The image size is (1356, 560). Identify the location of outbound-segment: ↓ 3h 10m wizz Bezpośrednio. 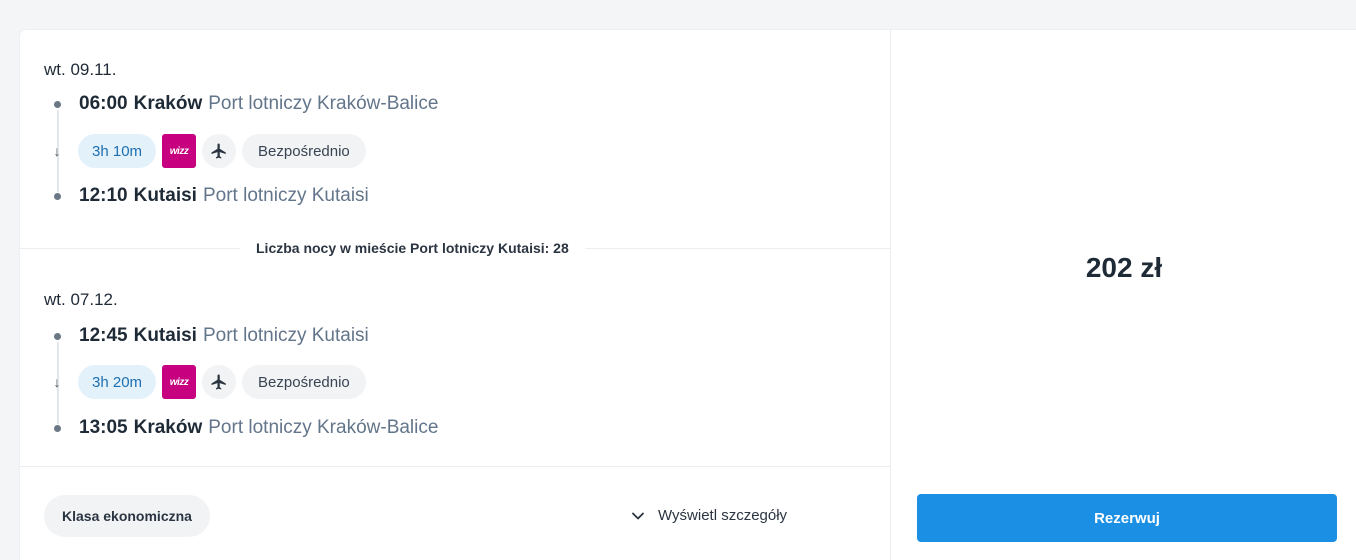
(209, 151).